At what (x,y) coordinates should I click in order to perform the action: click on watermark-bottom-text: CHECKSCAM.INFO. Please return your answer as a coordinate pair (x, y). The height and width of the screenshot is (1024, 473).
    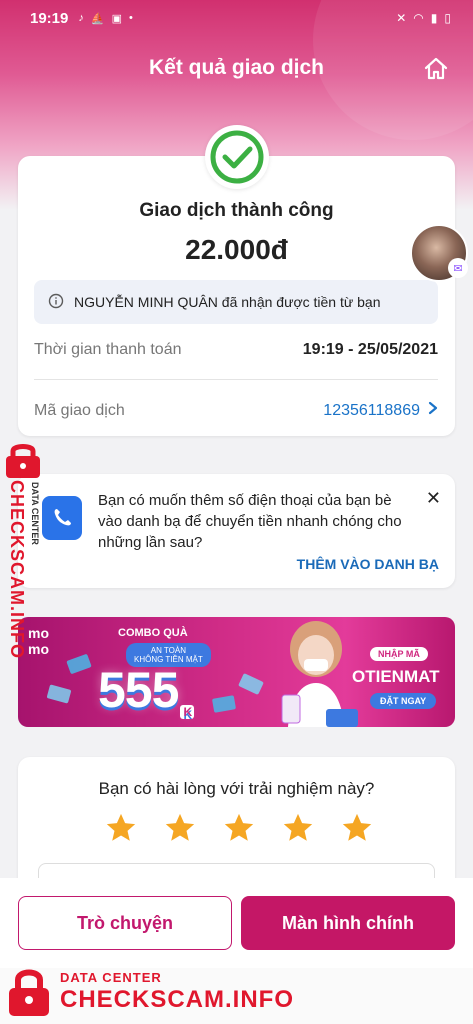
    Looking at the image, I should click on (177, 999).